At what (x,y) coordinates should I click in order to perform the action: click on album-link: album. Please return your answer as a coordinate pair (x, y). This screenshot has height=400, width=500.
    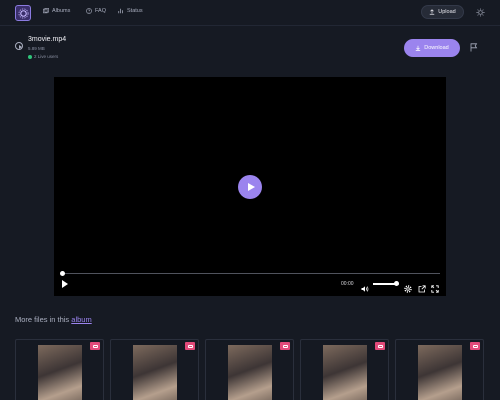
    Looking at the image, I should click on (81, 319).